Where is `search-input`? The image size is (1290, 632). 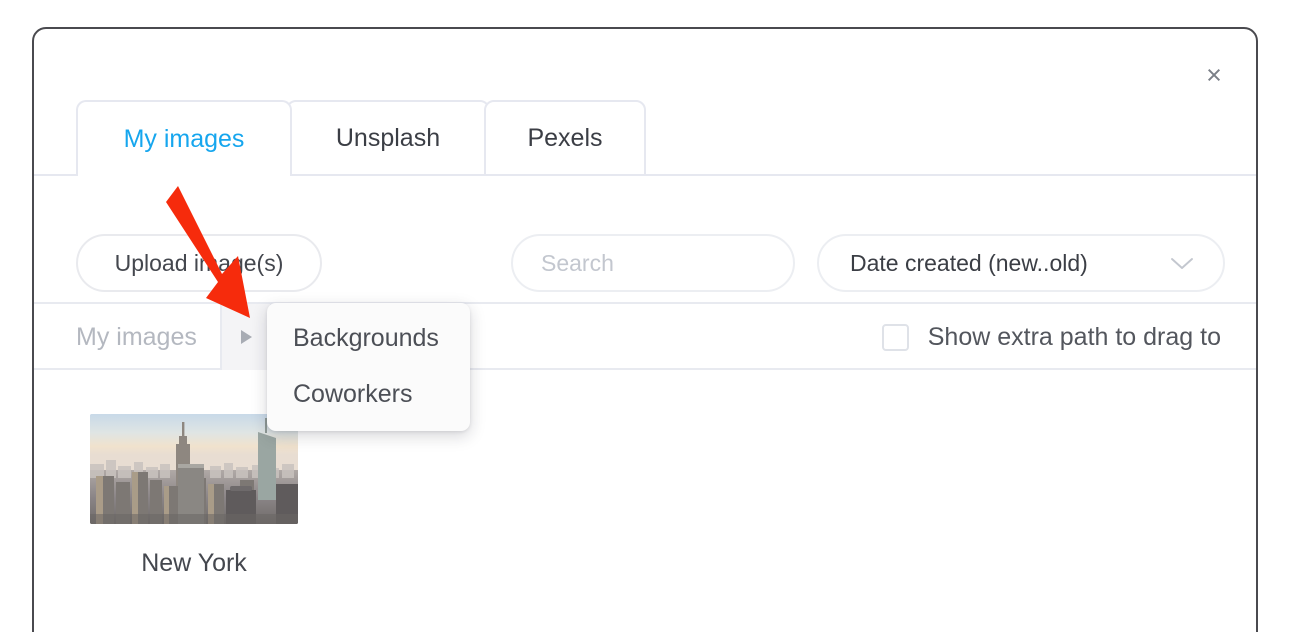
search-input is located at coordinates (679, 263).